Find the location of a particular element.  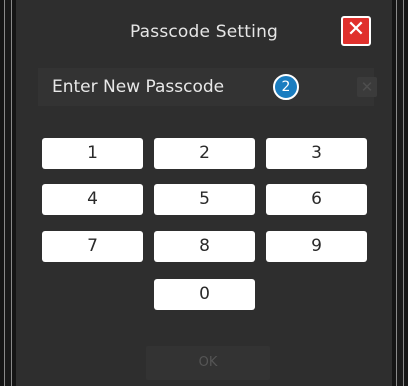

close-button: ✕ is located at coordinates (356, 31).